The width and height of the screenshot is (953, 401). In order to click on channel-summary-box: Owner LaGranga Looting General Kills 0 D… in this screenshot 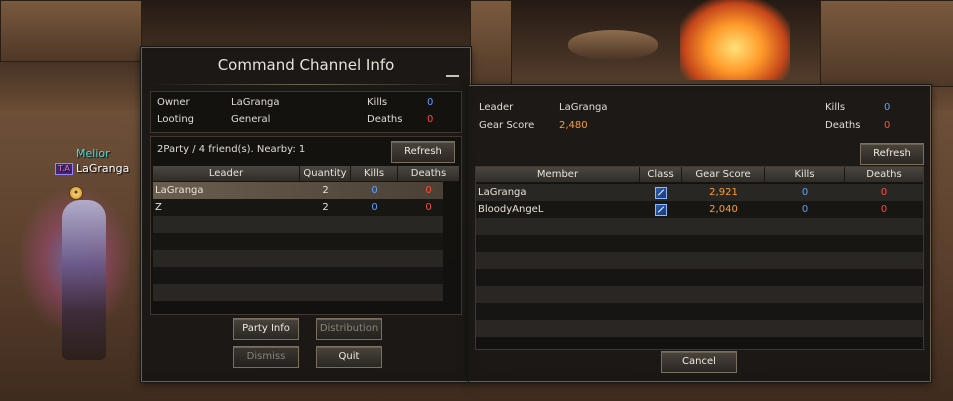, I will do `click(306, 112)`.